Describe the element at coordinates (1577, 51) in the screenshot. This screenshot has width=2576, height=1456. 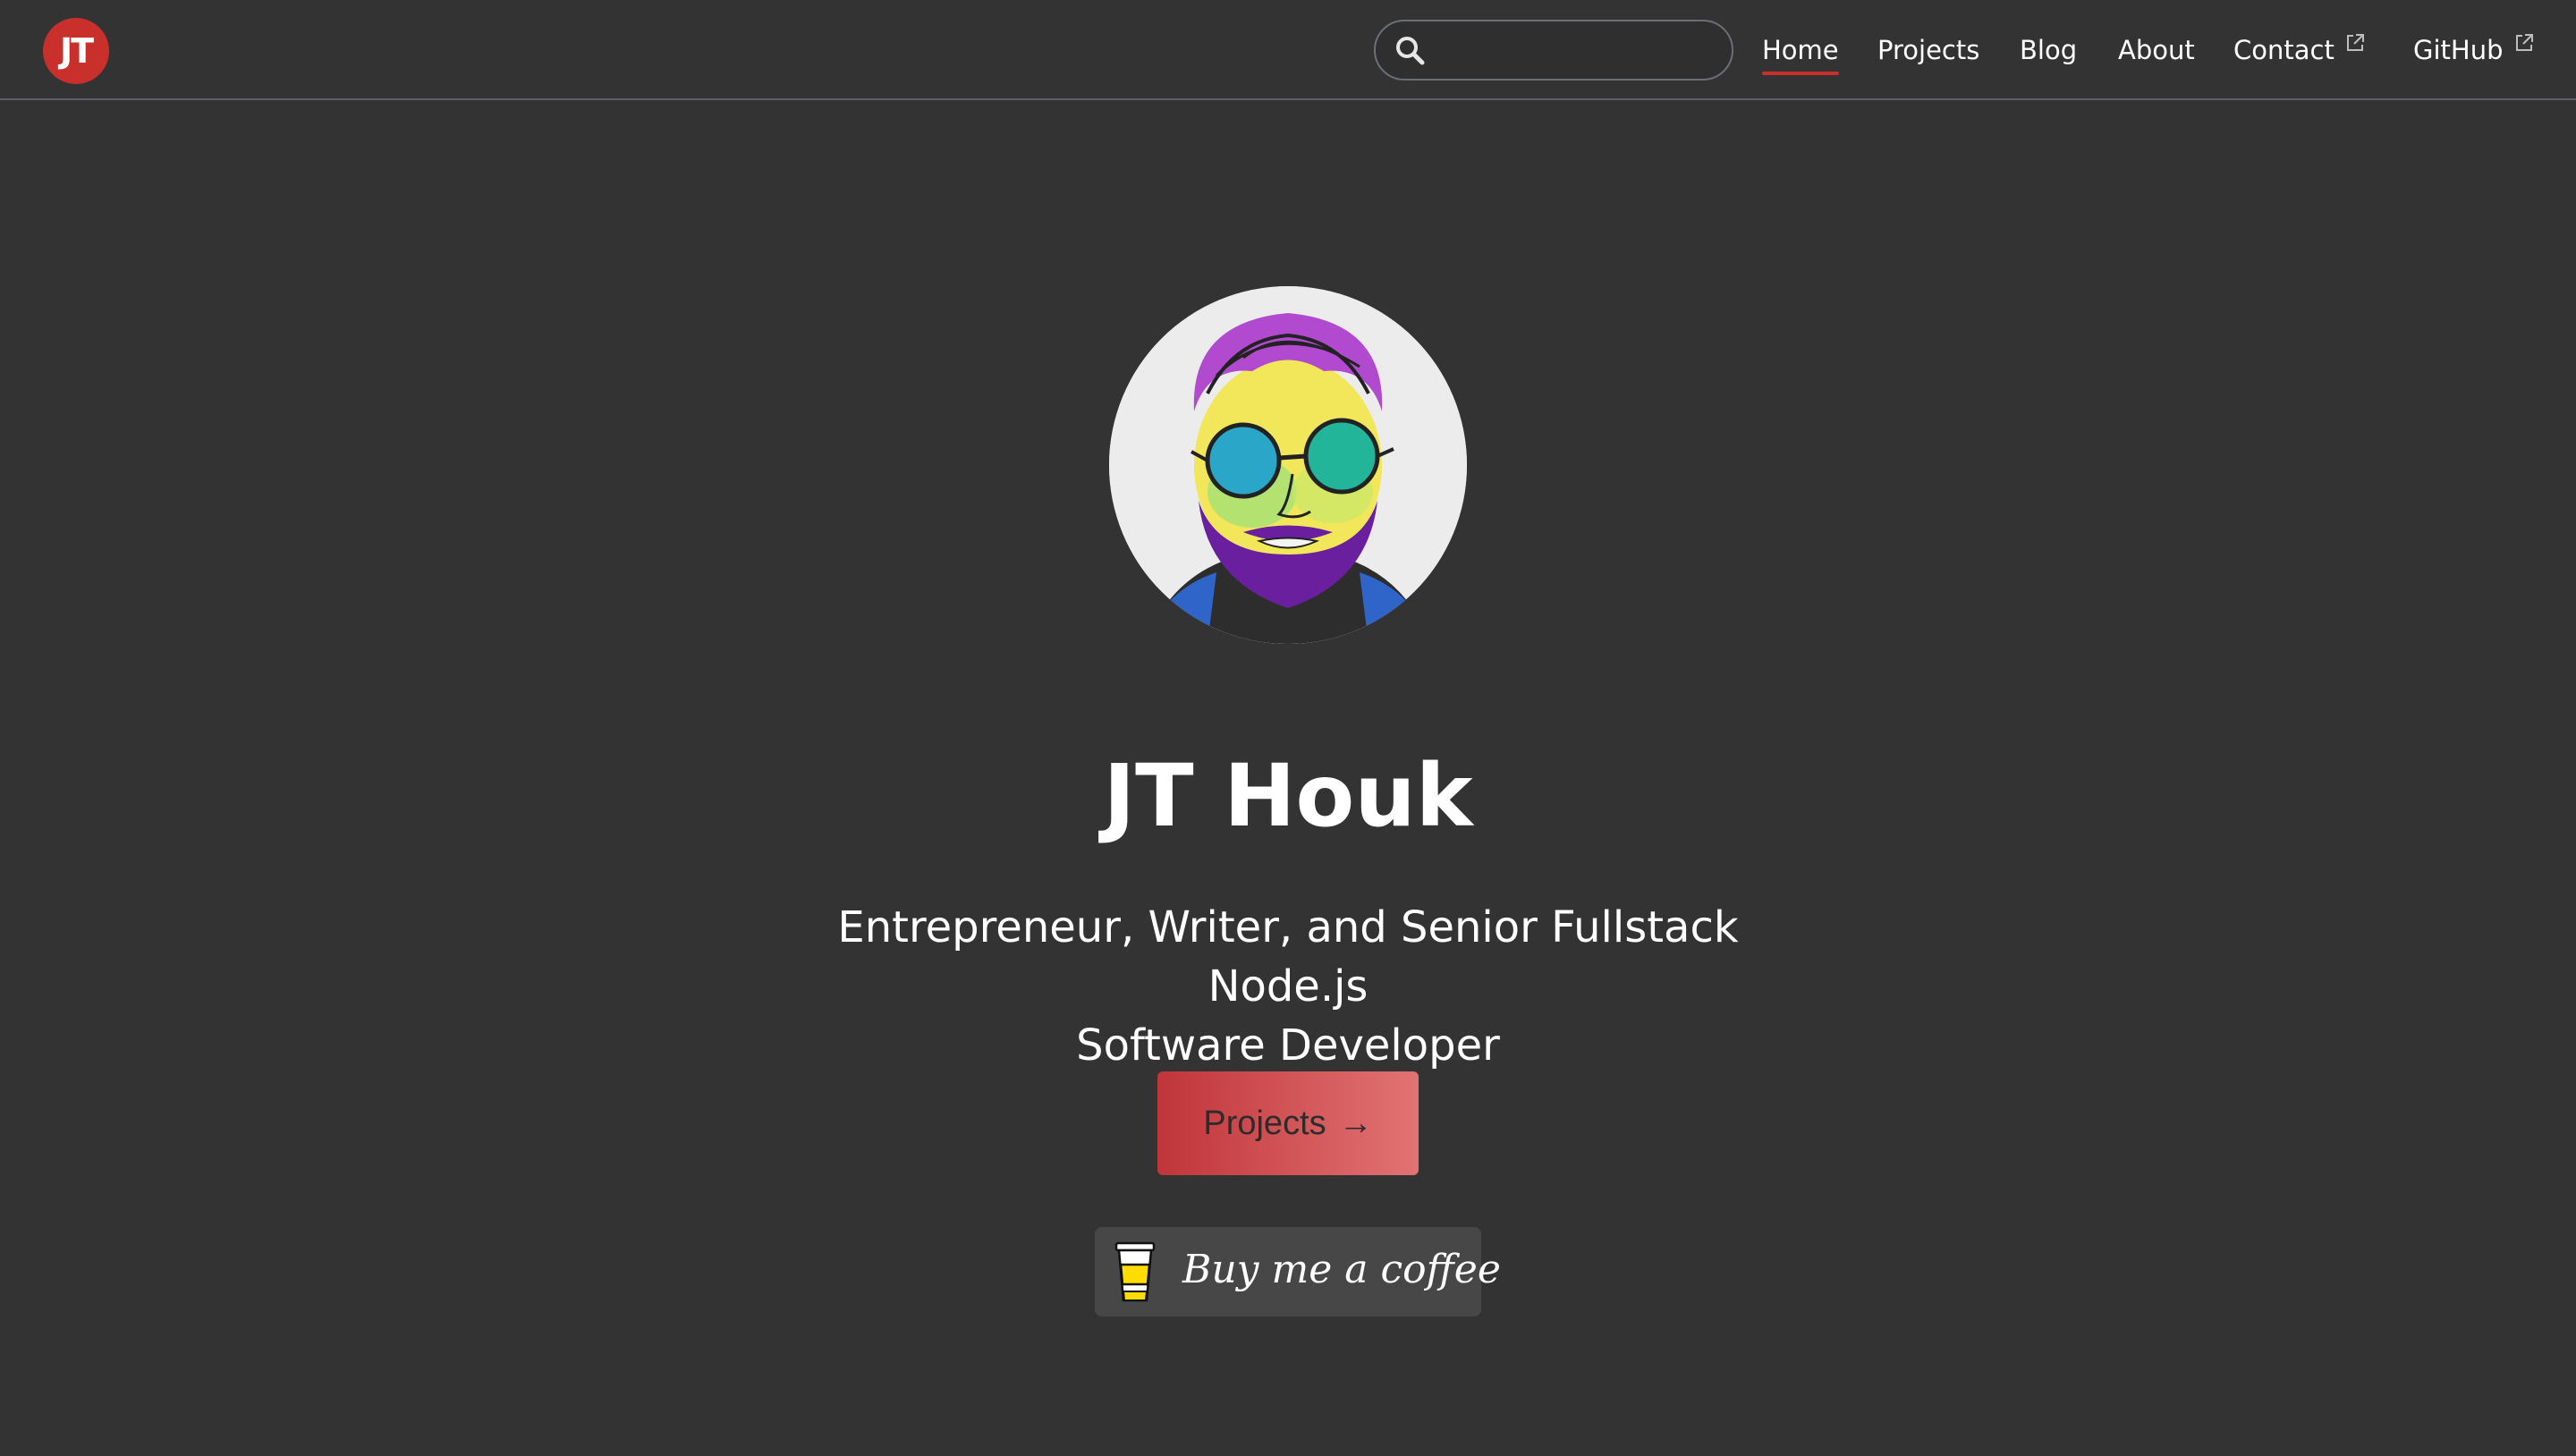
I see `search-input` at that location.